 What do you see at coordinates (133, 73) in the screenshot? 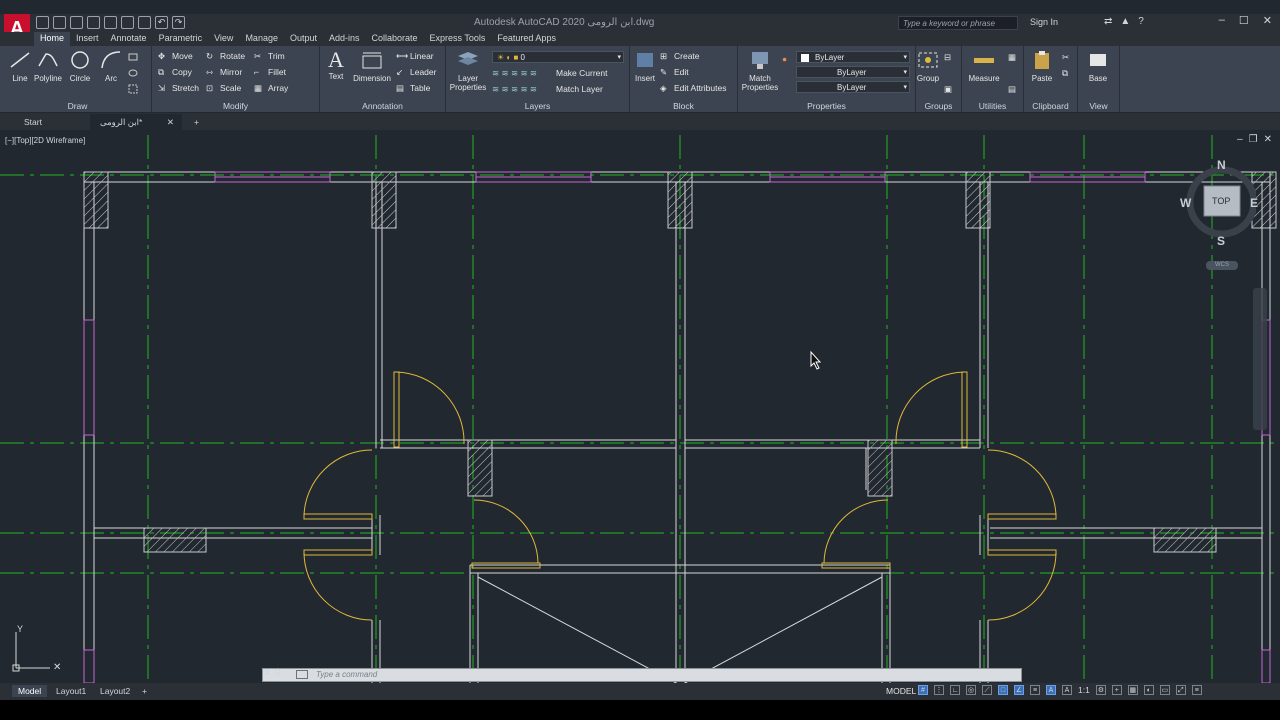
I see `hatch-tool` at bounding box center [133, 73].